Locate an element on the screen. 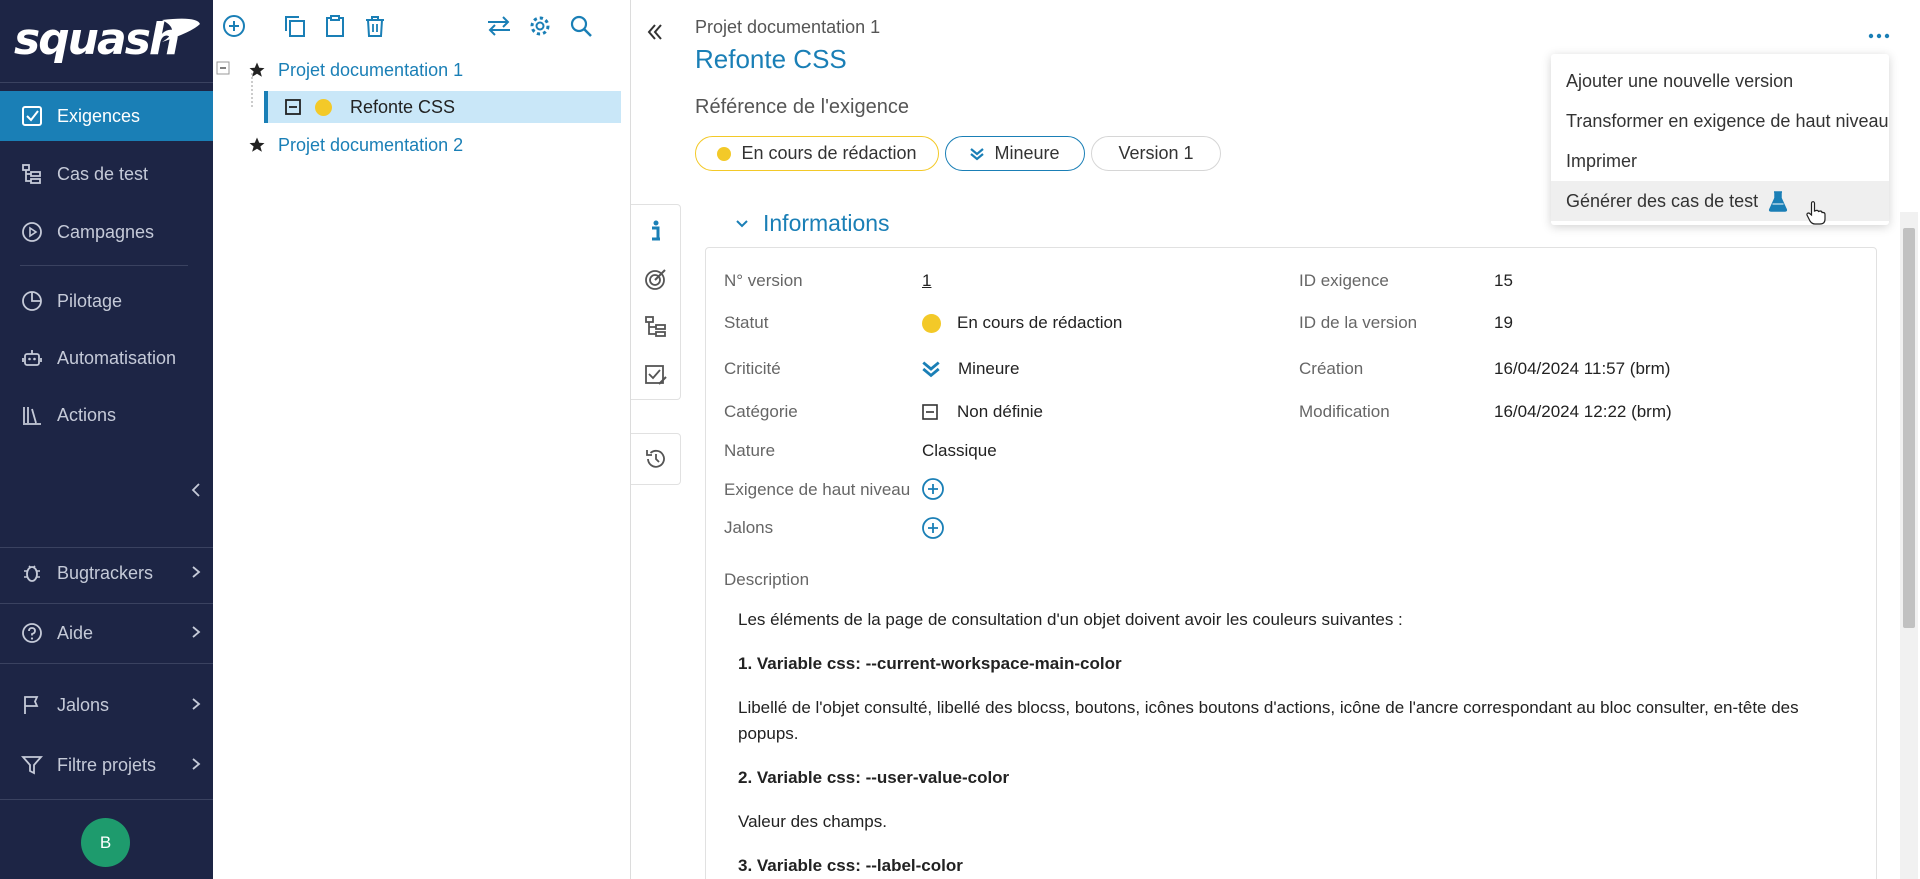 Image resolution: width=1920 pixels, height=879 pixels. plus-circle-icon is located at coordinates (234, 26).